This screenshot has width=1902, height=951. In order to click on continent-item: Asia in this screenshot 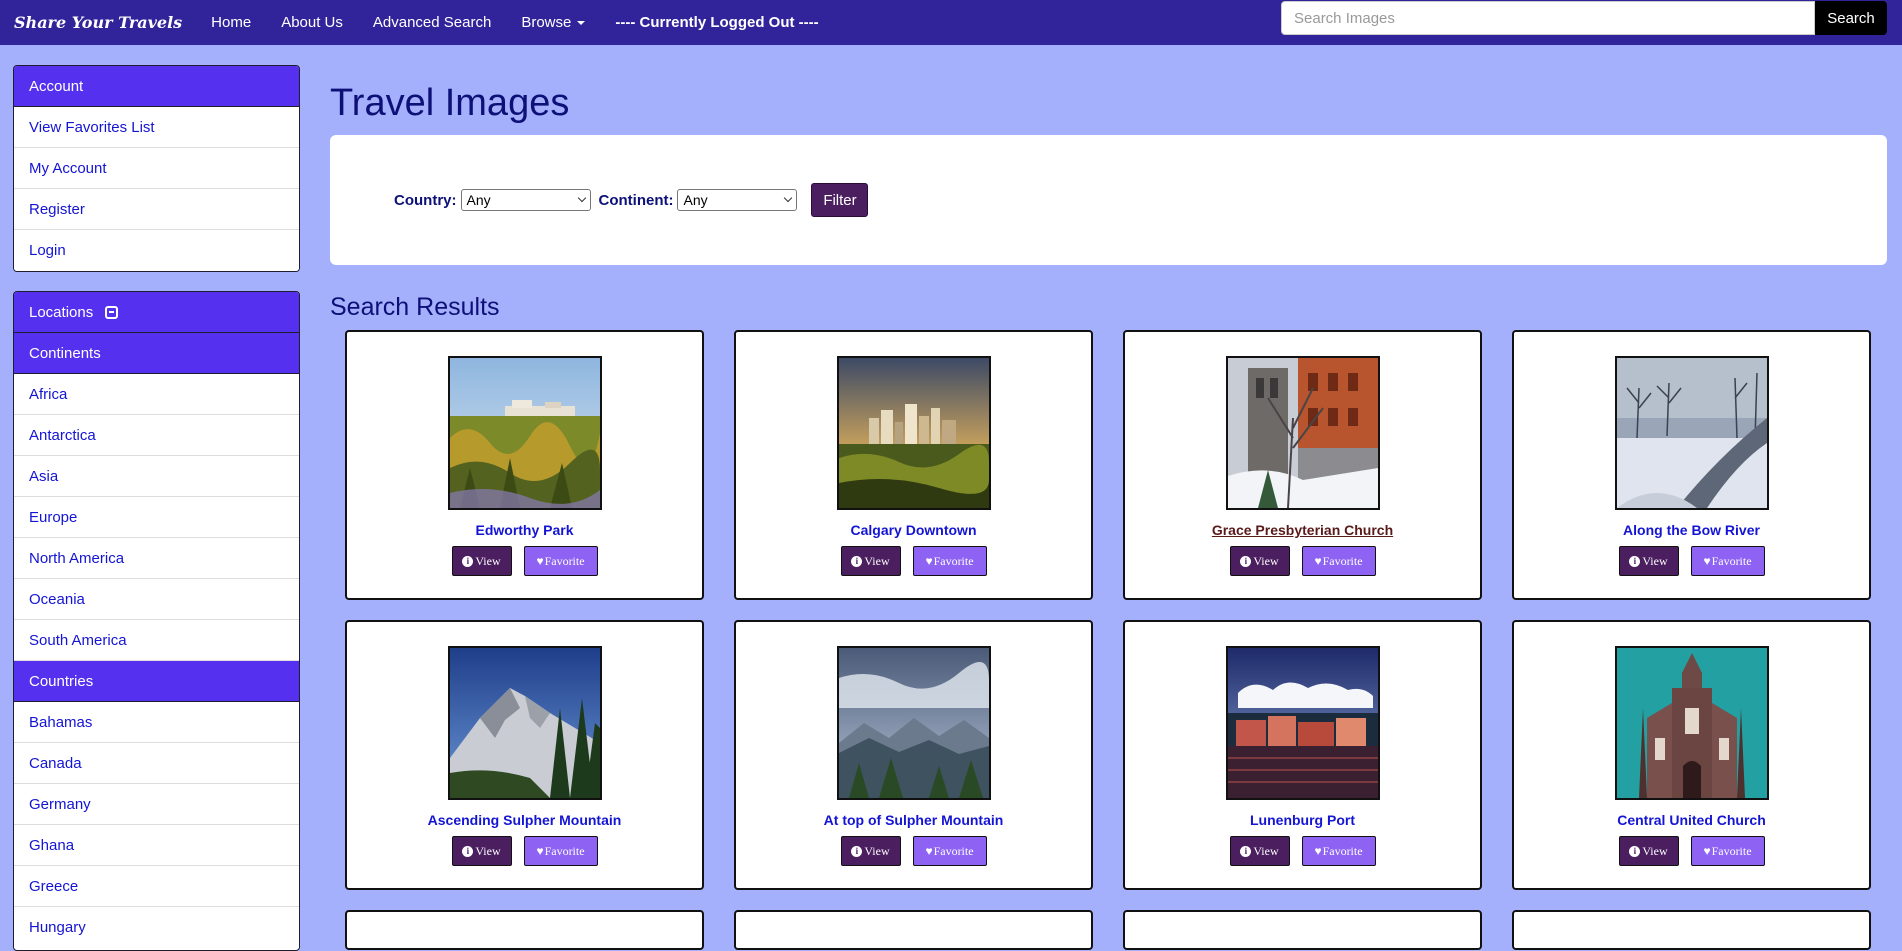, I will do `click(156, 476)`.